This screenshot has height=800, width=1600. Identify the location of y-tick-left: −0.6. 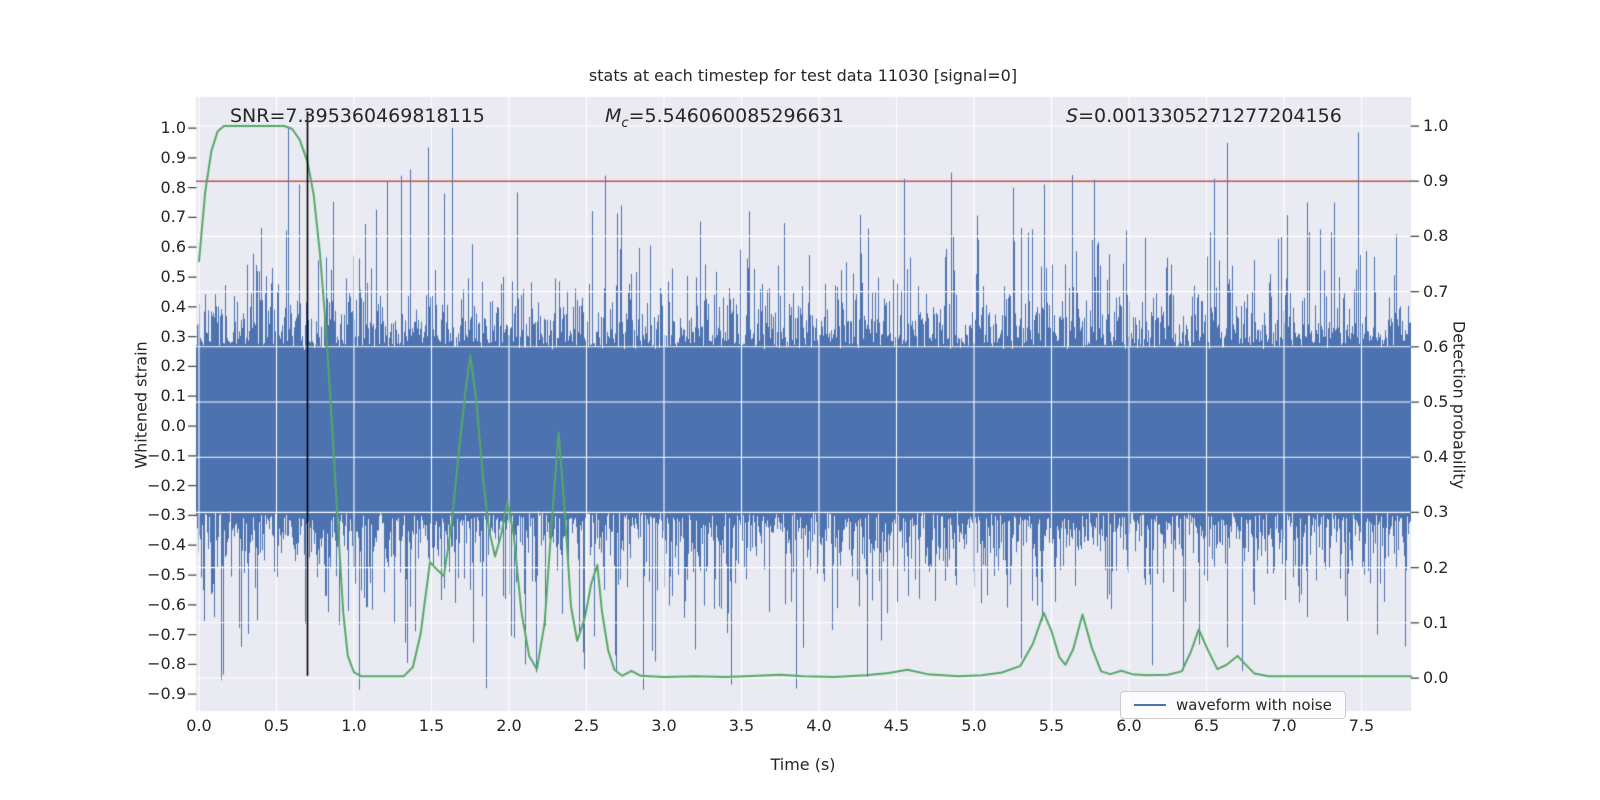
(166, 604).